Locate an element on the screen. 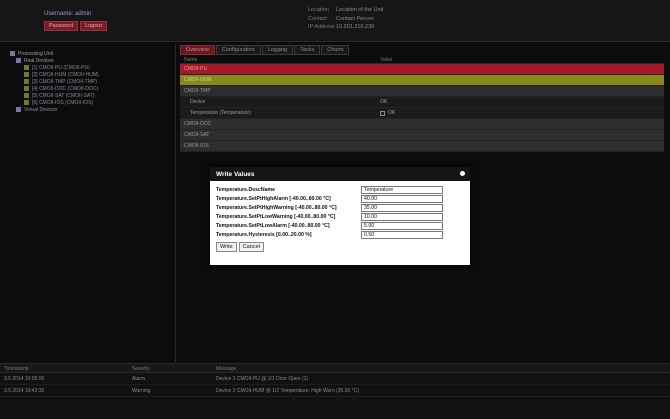 This screenshot has width=670, height=419. tree-item-device-3: [3] CMOII-TMP (CMOII-TMP) is located at coordinates (92, 81).